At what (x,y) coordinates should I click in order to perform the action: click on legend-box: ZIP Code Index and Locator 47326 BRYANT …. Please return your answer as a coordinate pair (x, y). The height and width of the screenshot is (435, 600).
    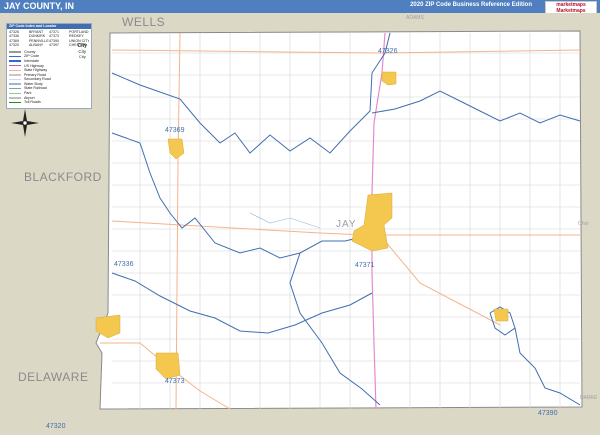
    Looking at the image, I should click on (49, 66).